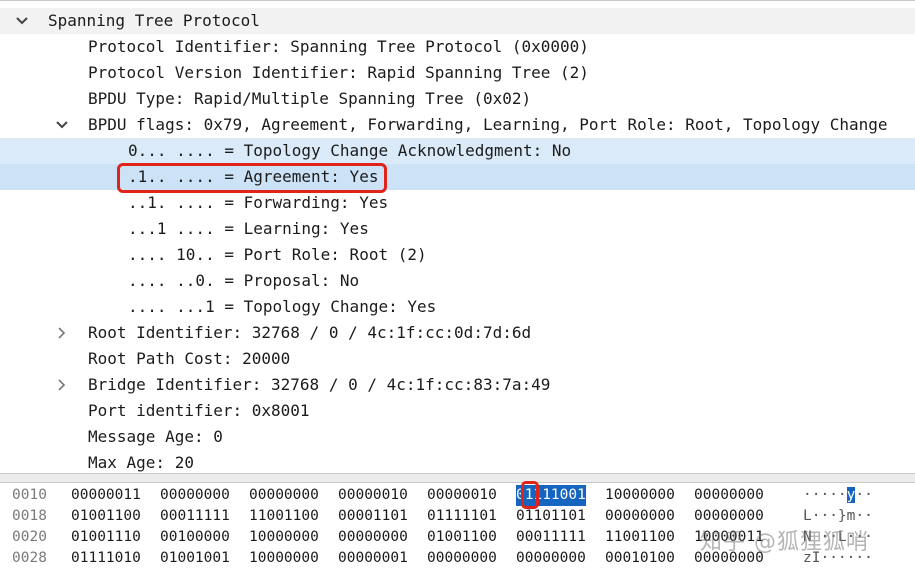 This screenshot has width=915, height=576. What do you see at coordinates (551, 516) in the screenshot?
I see `hex-byte: 01101101` at bounding box center [551, 516].